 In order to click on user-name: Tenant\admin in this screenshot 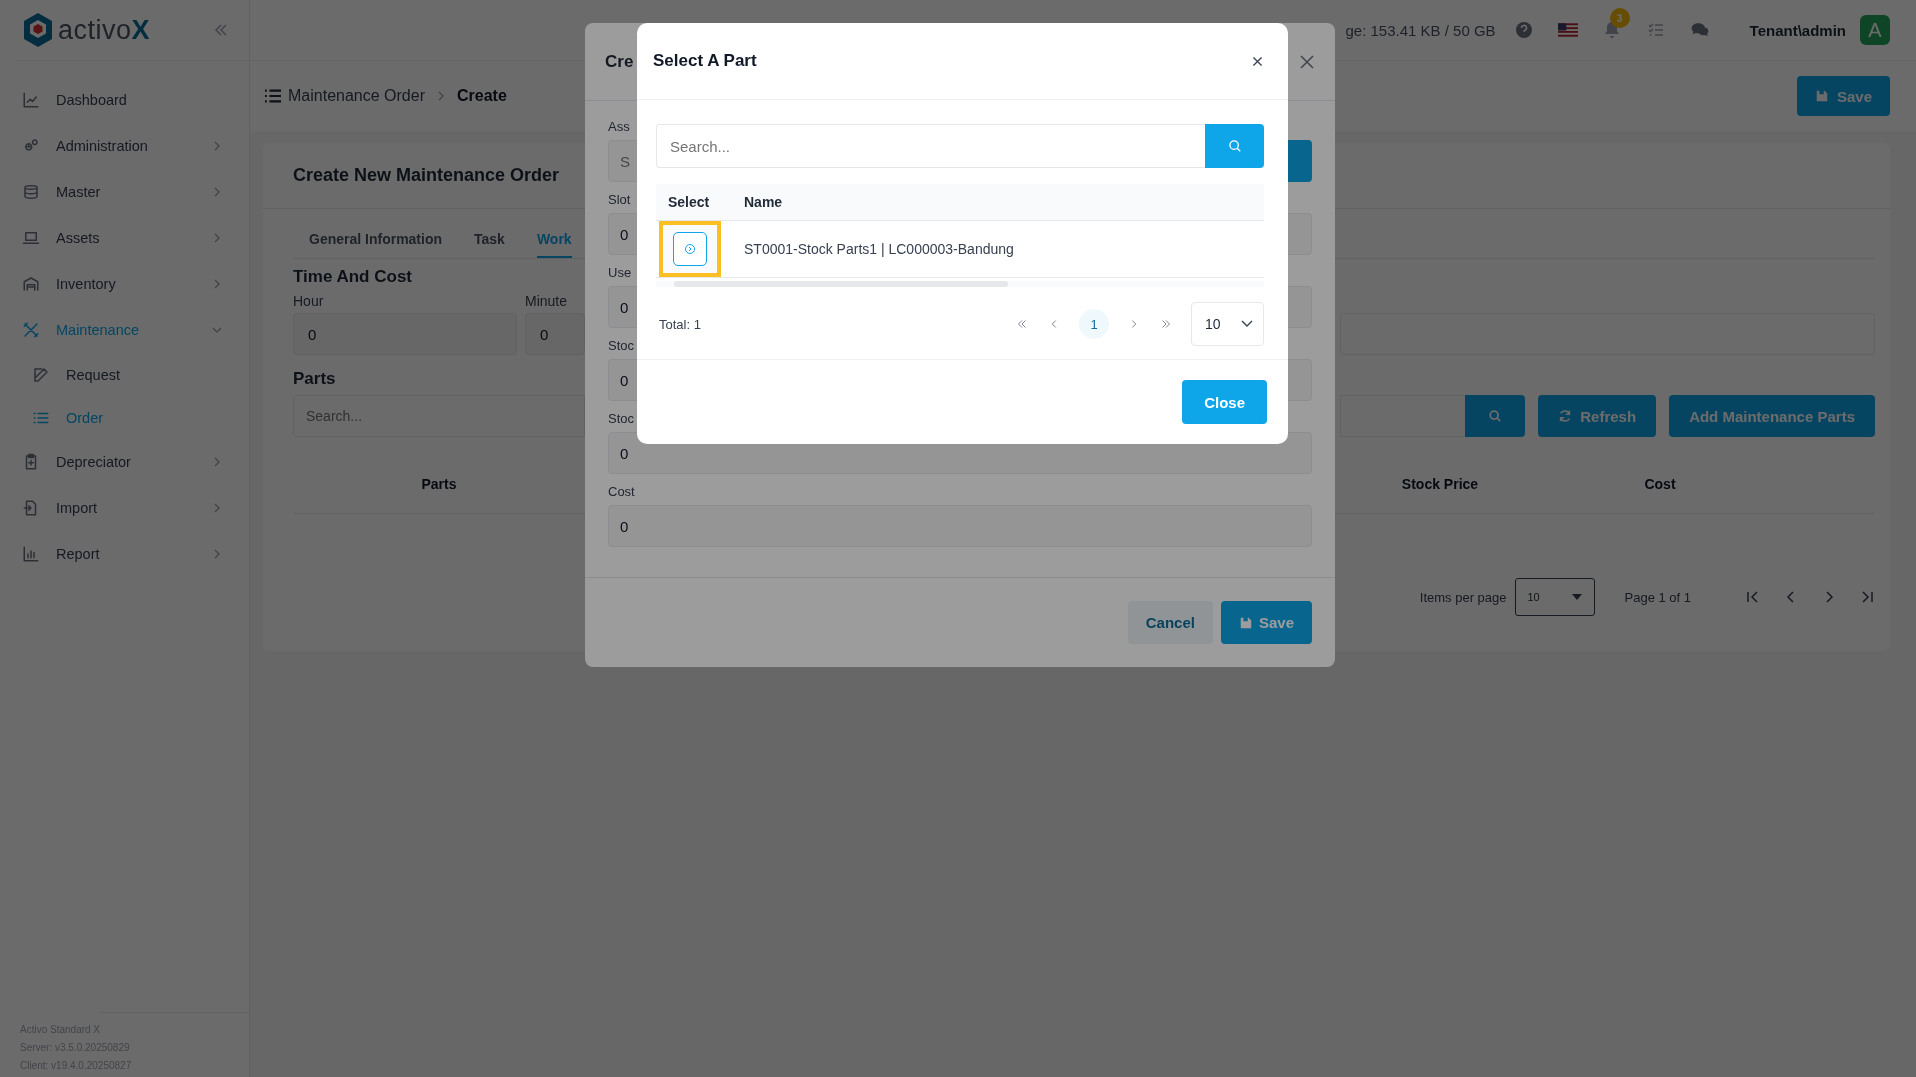, I will do `click(1797, 30)`.